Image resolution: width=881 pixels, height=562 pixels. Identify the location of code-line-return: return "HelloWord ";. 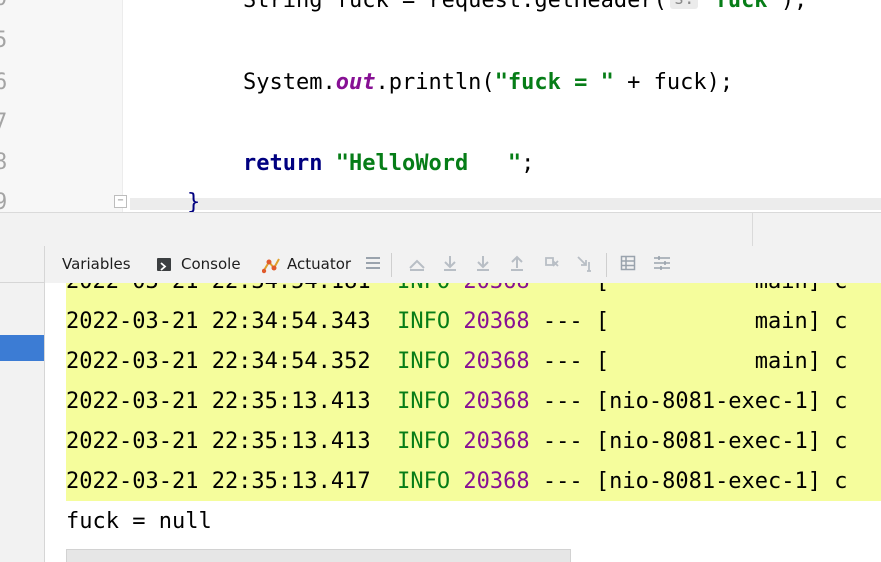
(388, 163).